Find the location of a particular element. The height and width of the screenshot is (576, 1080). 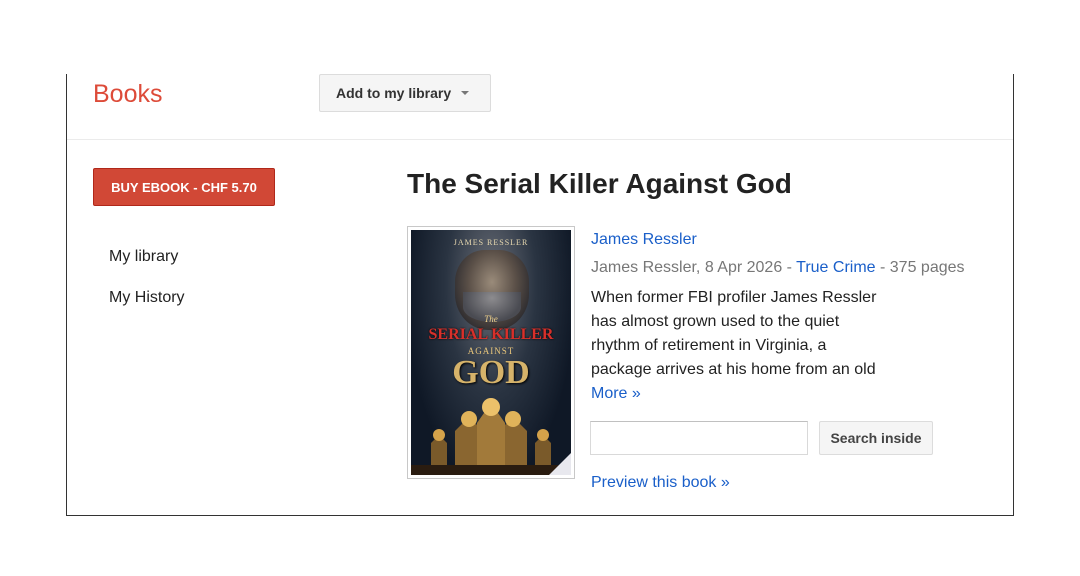

cover-title-serial-killer: SERIAL KILLER is located at coordinates (491, 334).